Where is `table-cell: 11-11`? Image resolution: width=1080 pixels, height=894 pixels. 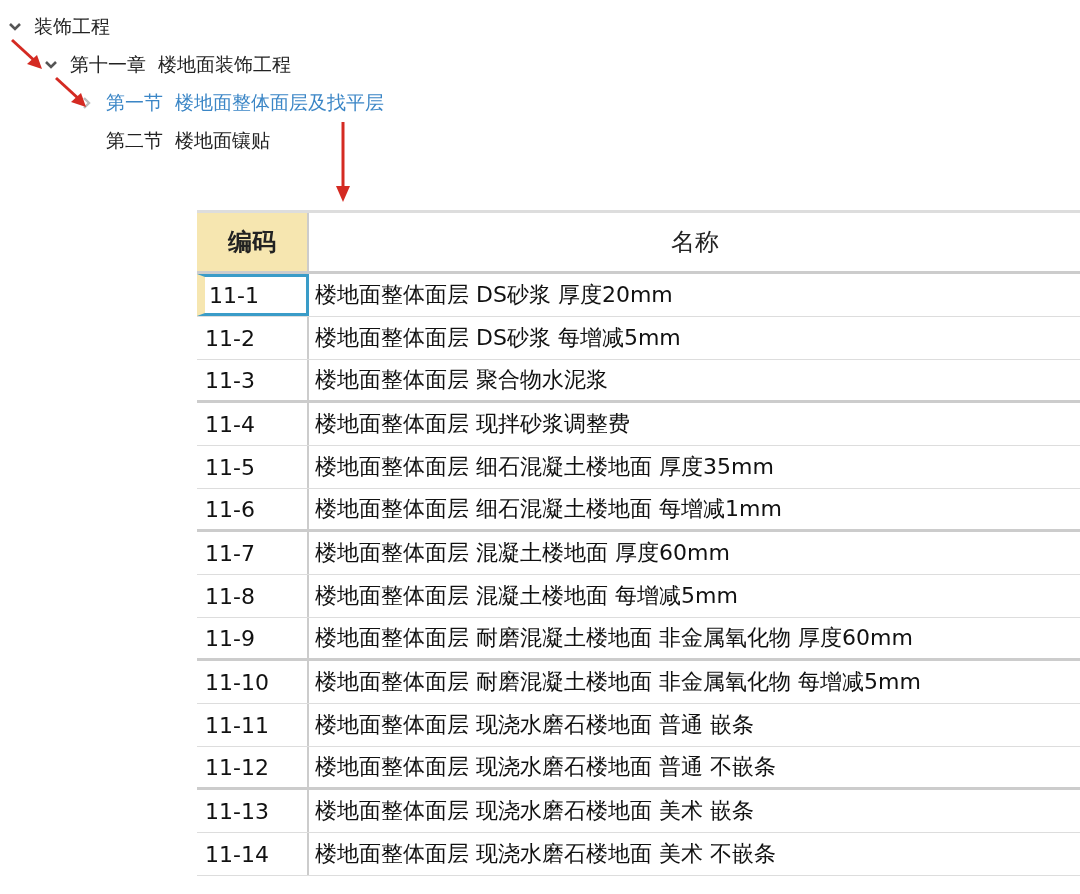 table-cell: 11-11 is located at coordinates (253, 725).